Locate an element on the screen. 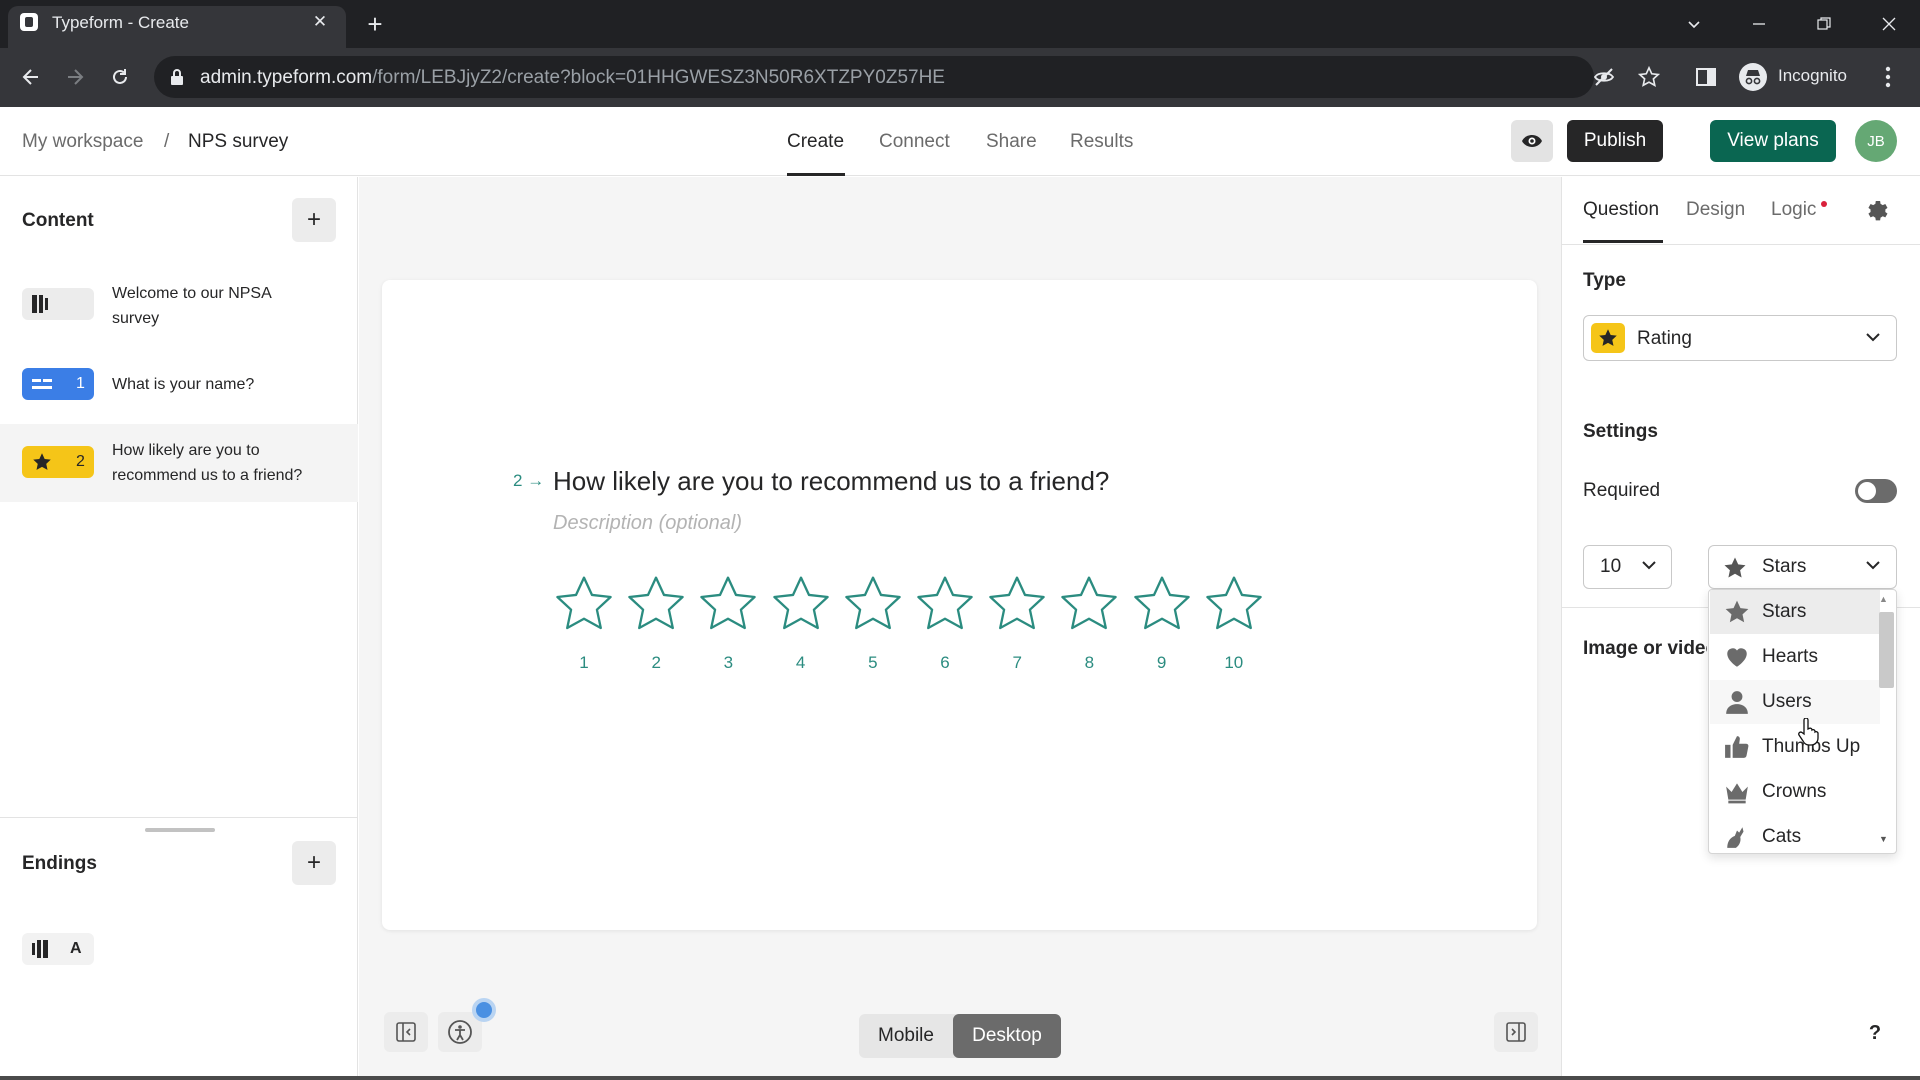 The height and width of the screenshot is (1080, 1920). description-input: Description (optional) is located at coordinates (647, 523).